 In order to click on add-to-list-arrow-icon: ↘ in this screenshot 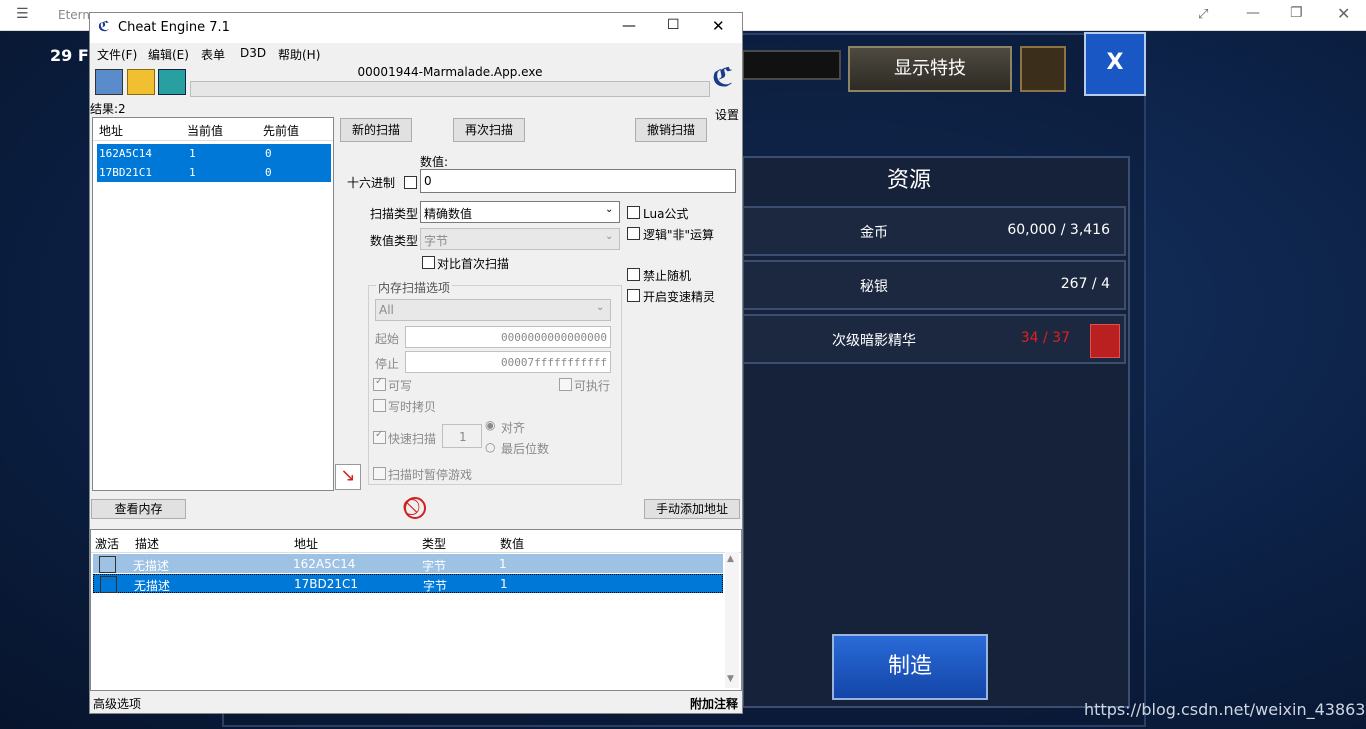, I will do `click(348, 477)`.